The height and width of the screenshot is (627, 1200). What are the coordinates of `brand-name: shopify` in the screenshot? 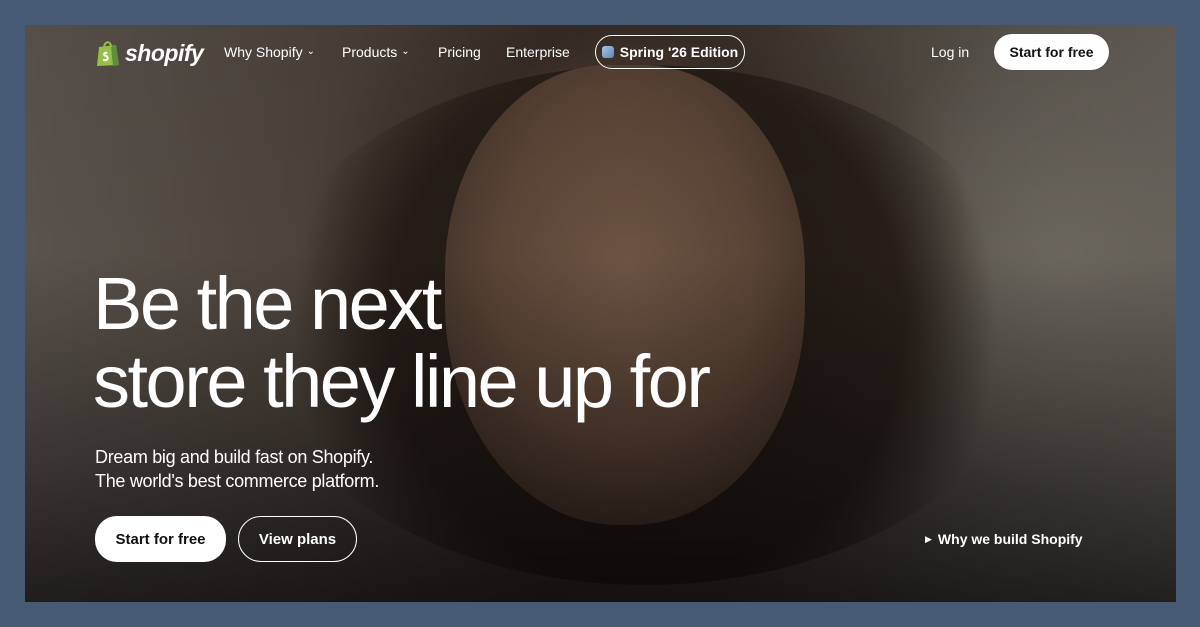 It's located at (164, 52).